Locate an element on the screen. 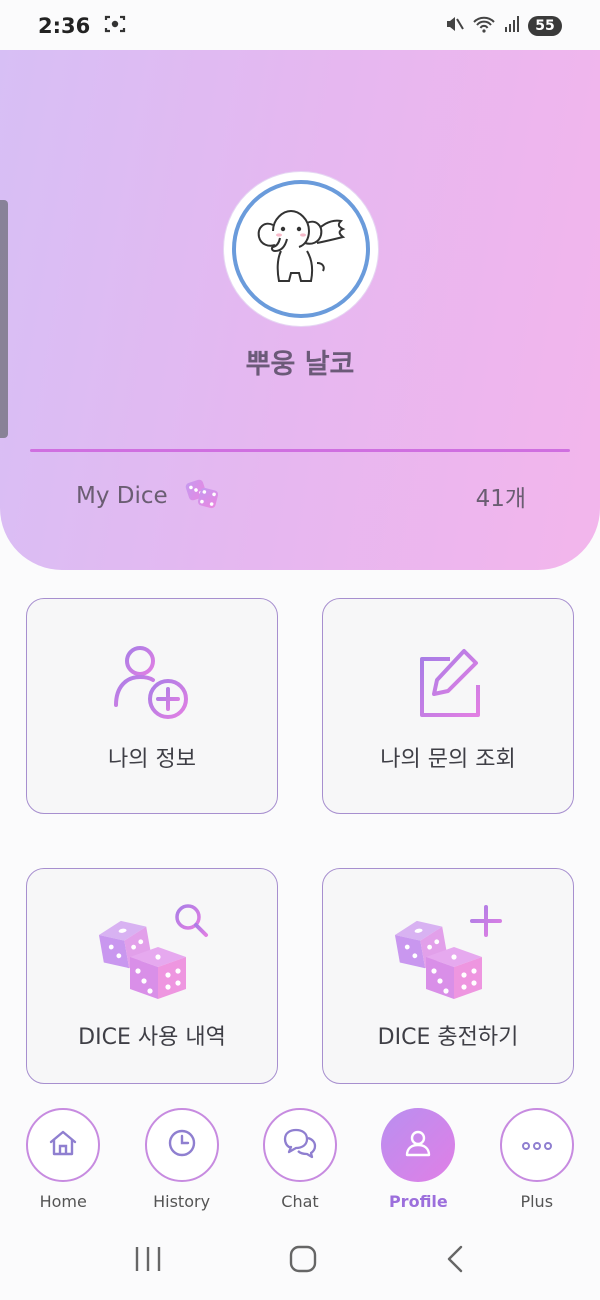 The height and width of the screenshot is (1300, 600). more-icon is located at coordinates (537, 1145).